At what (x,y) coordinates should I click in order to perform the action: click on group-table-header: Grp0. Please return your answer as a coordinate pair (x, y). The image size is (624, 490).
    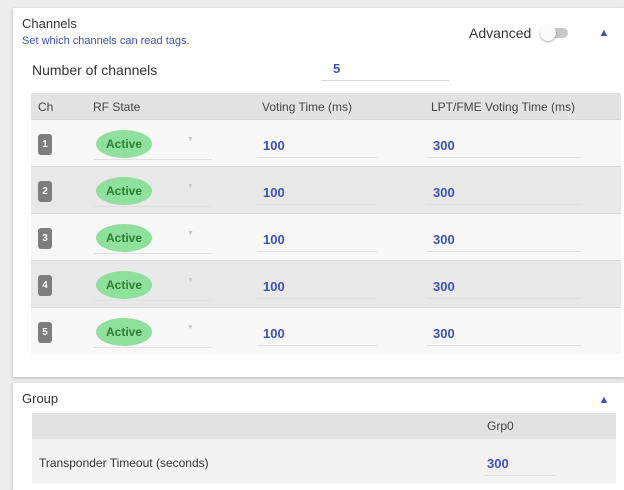
    Looking at the image, I should click on (324, 426).